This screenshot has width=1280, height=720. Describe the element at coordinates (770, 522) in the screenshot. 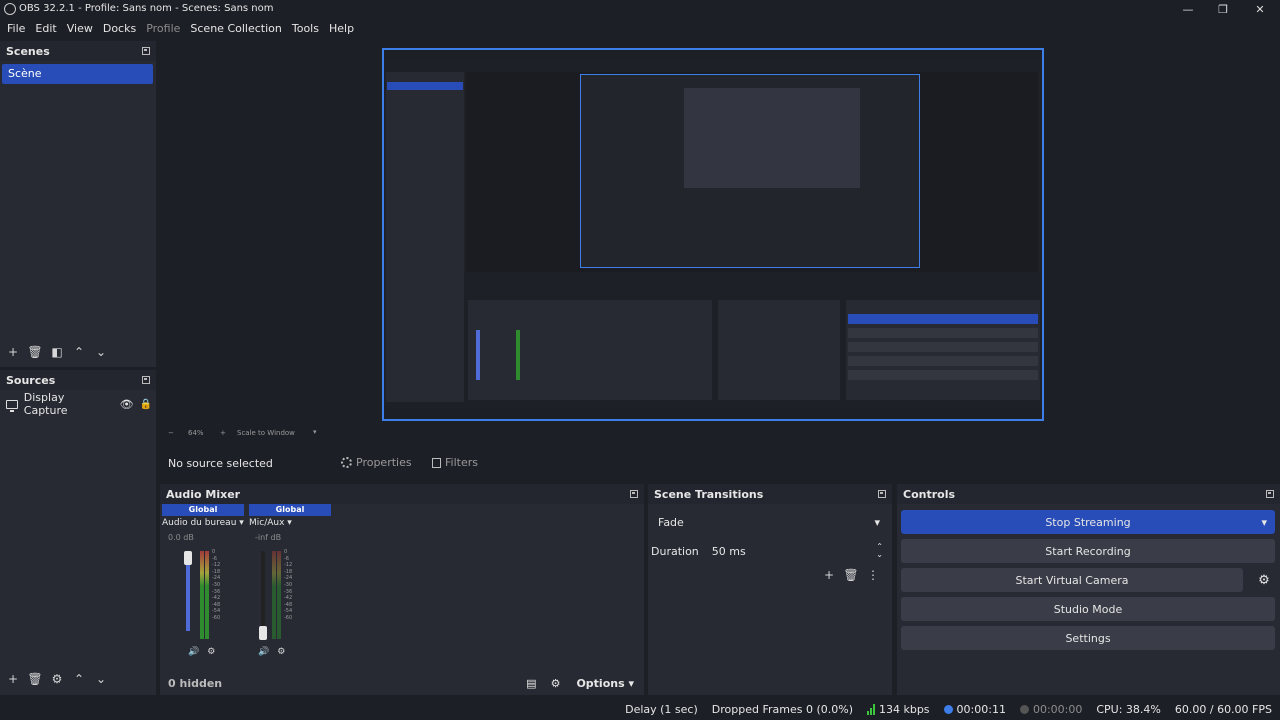

I see `transition-select: Fade ▾` at that location.